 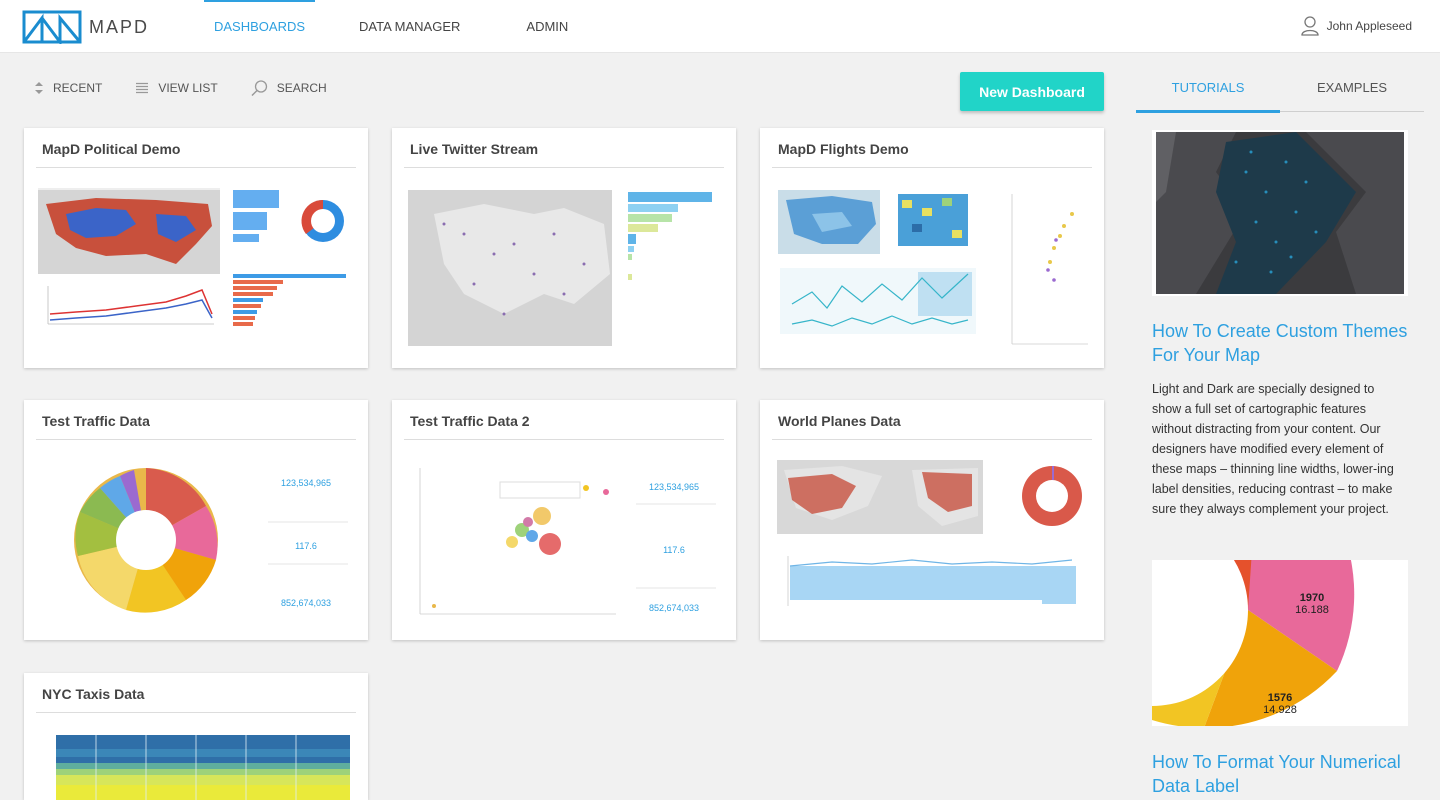 I want to click on label-key: 1970, so click(x=1312, y=598).